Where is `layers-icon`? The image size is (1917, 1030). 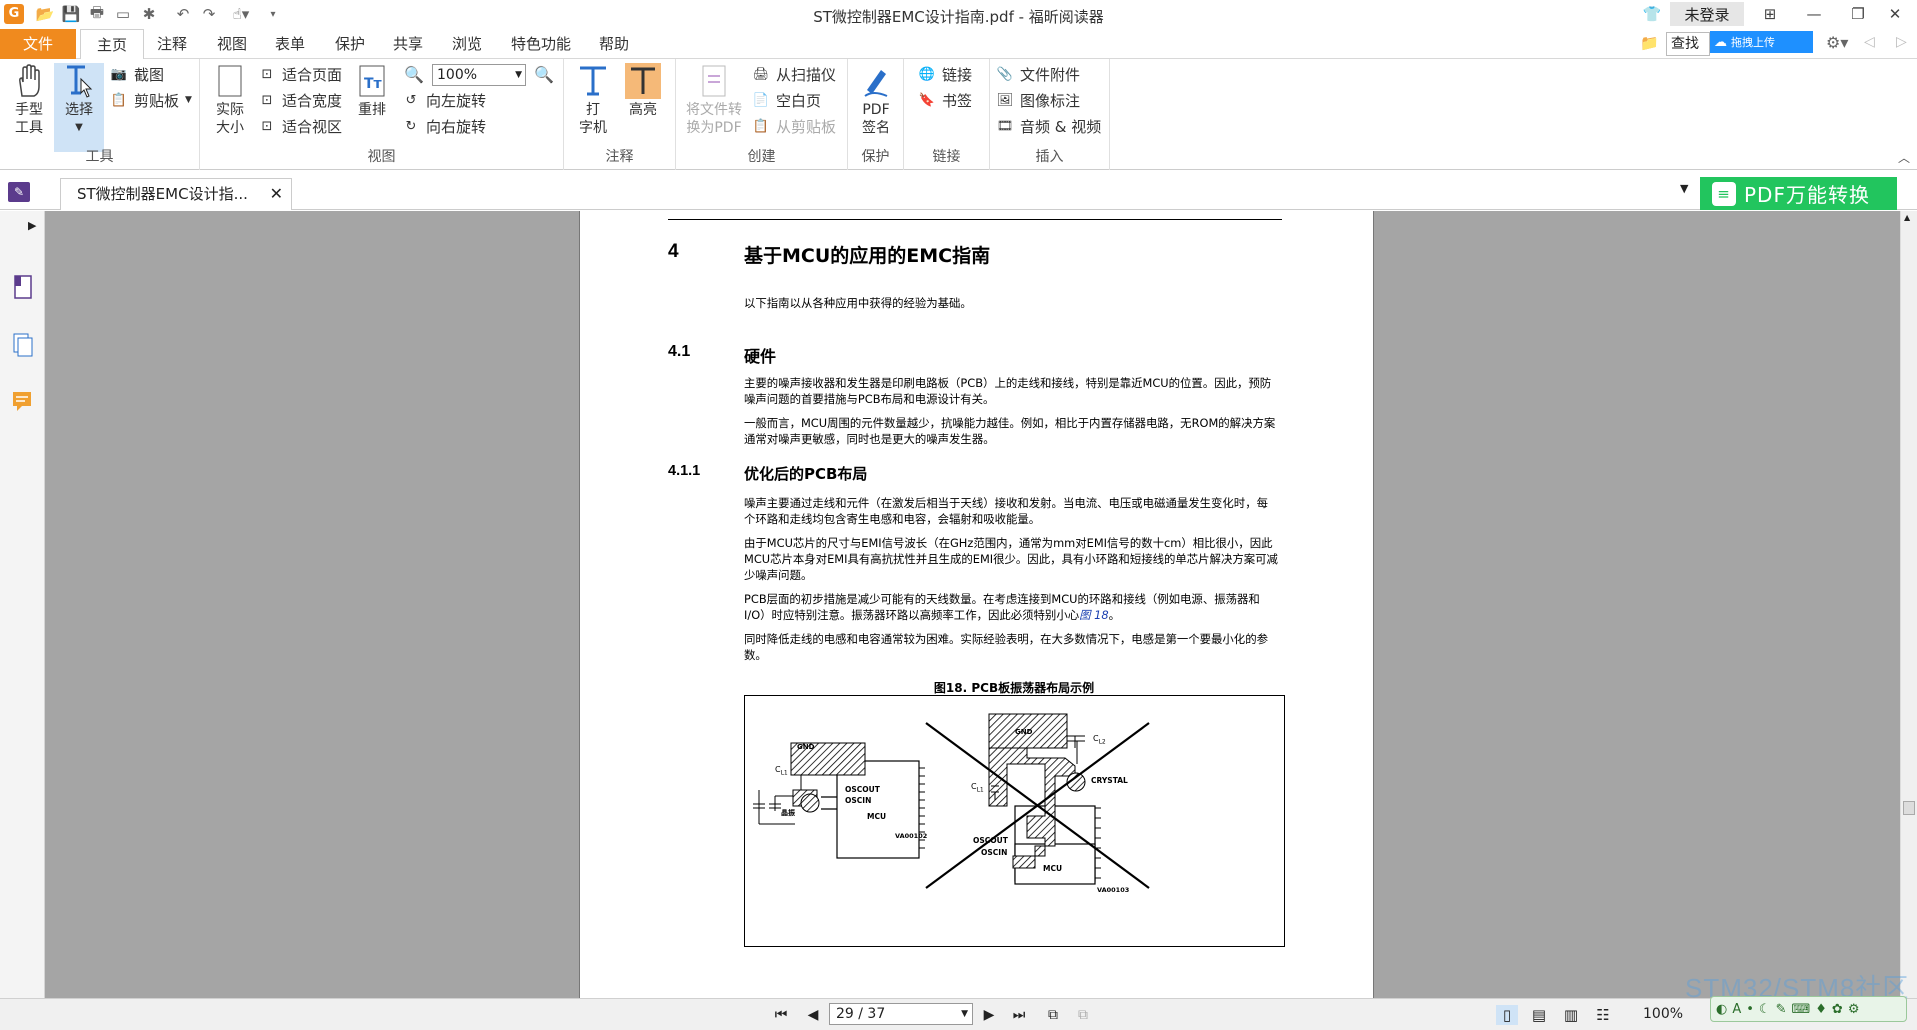 layers-icon is located at coordinates (23, 345).